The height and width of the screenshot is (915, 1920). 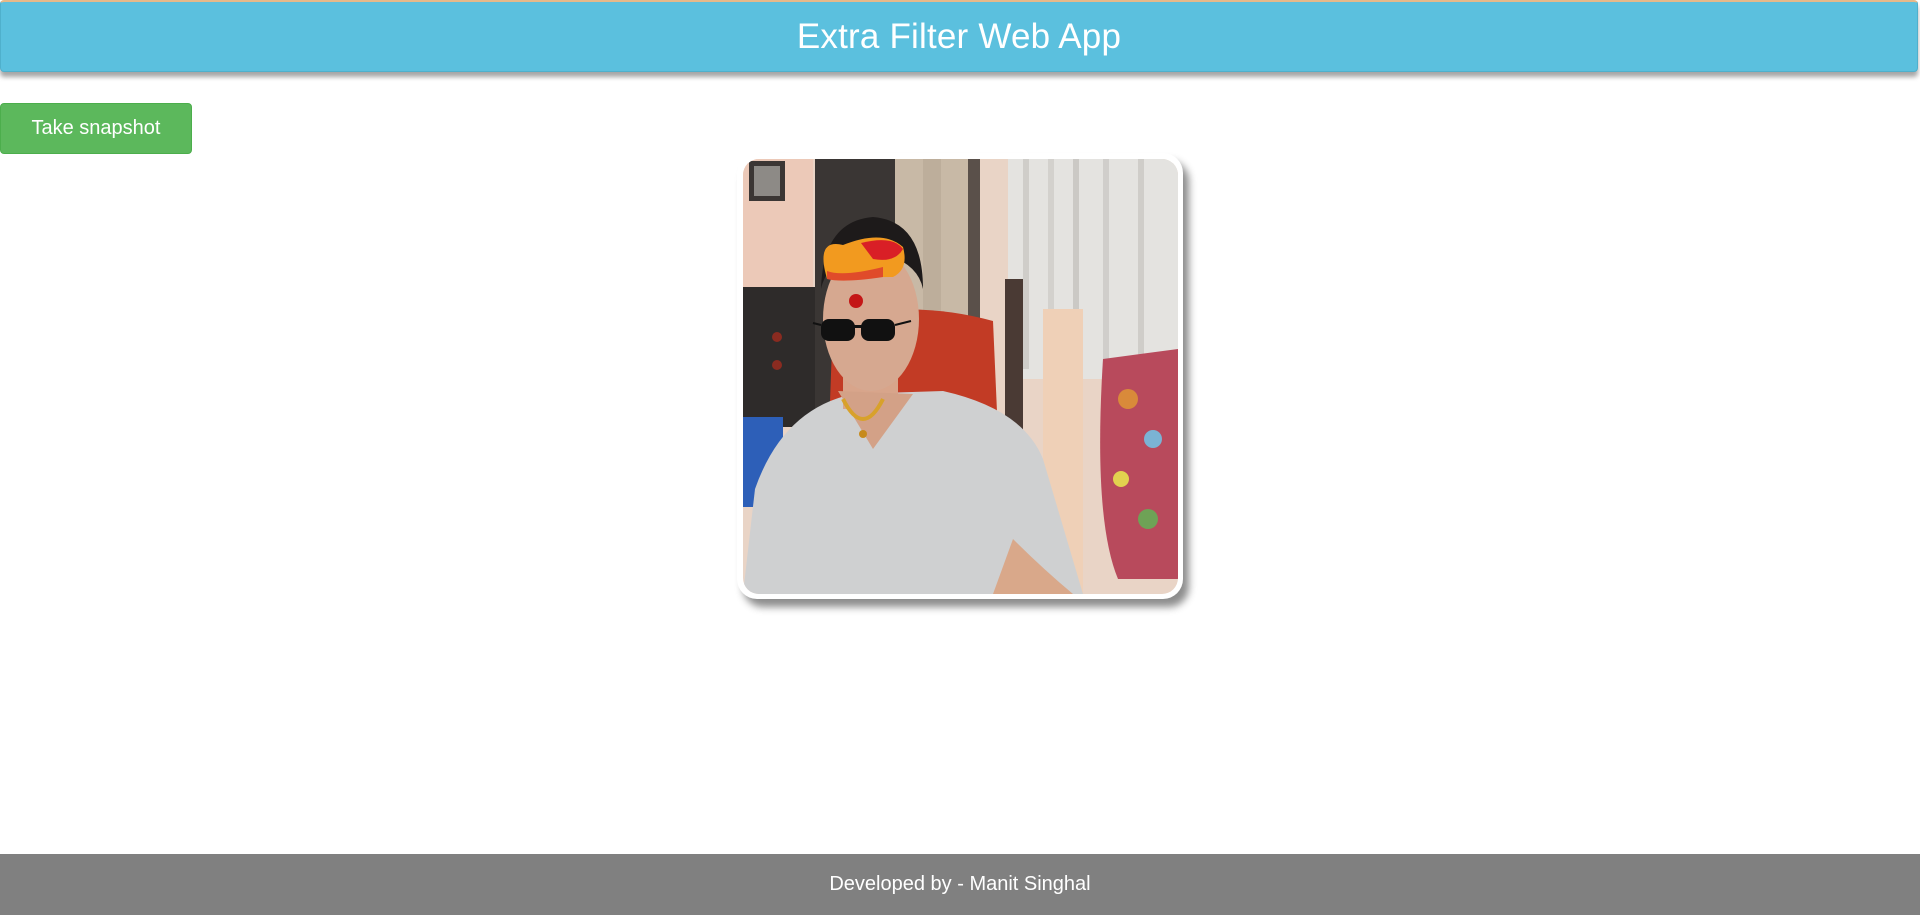 I want to click on webcam-video-feed, so click(x=960, y=376).